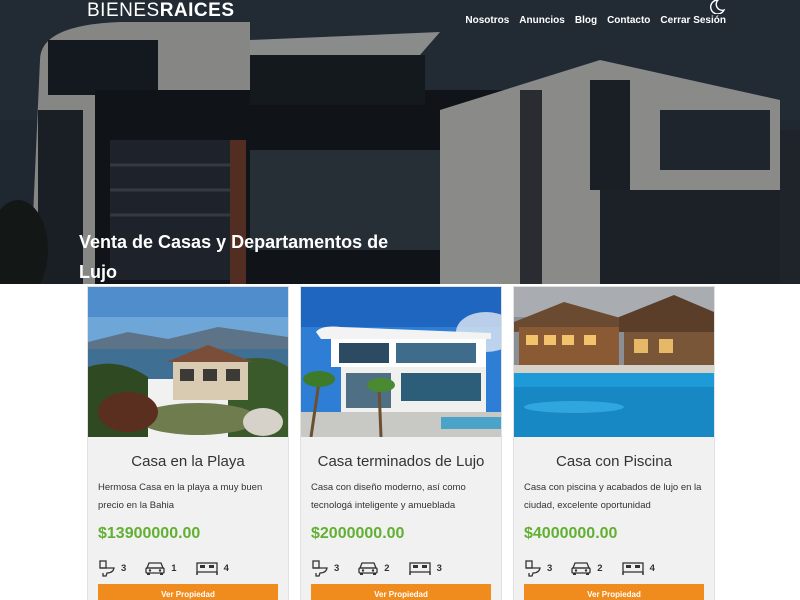  What do you see at coordinates (234, 257) in the screenshot?
I see `hero-title: Venta de Casas y Departamentos de Lujo` at bounding box center [234, 257].